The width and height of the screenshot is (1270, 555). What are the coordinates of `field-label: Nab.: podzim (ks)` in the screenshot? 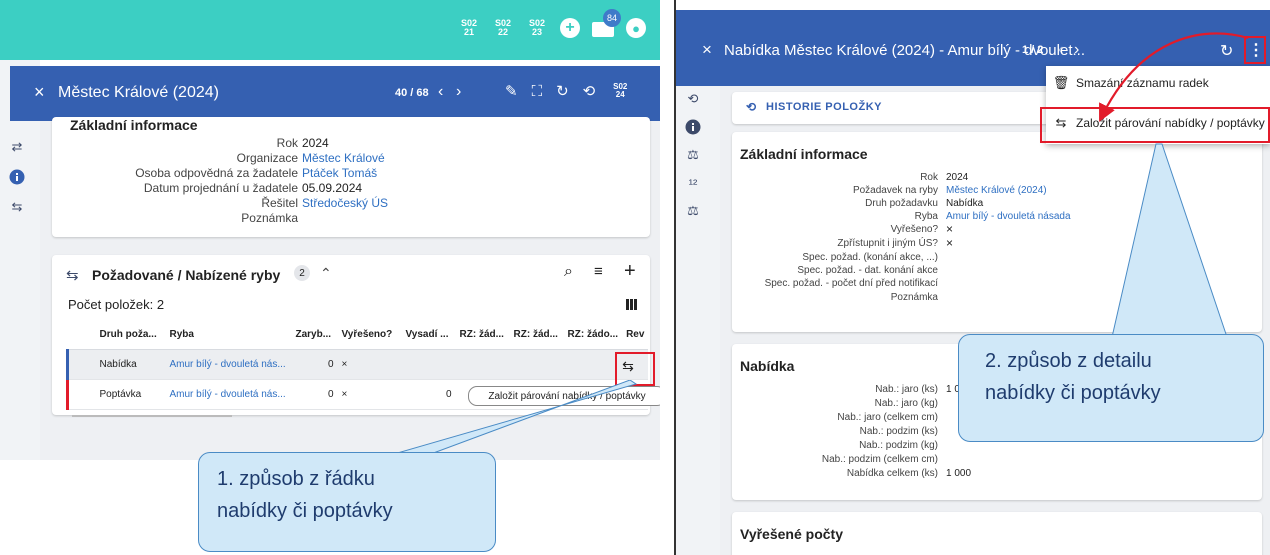 It's located at (898, 431).